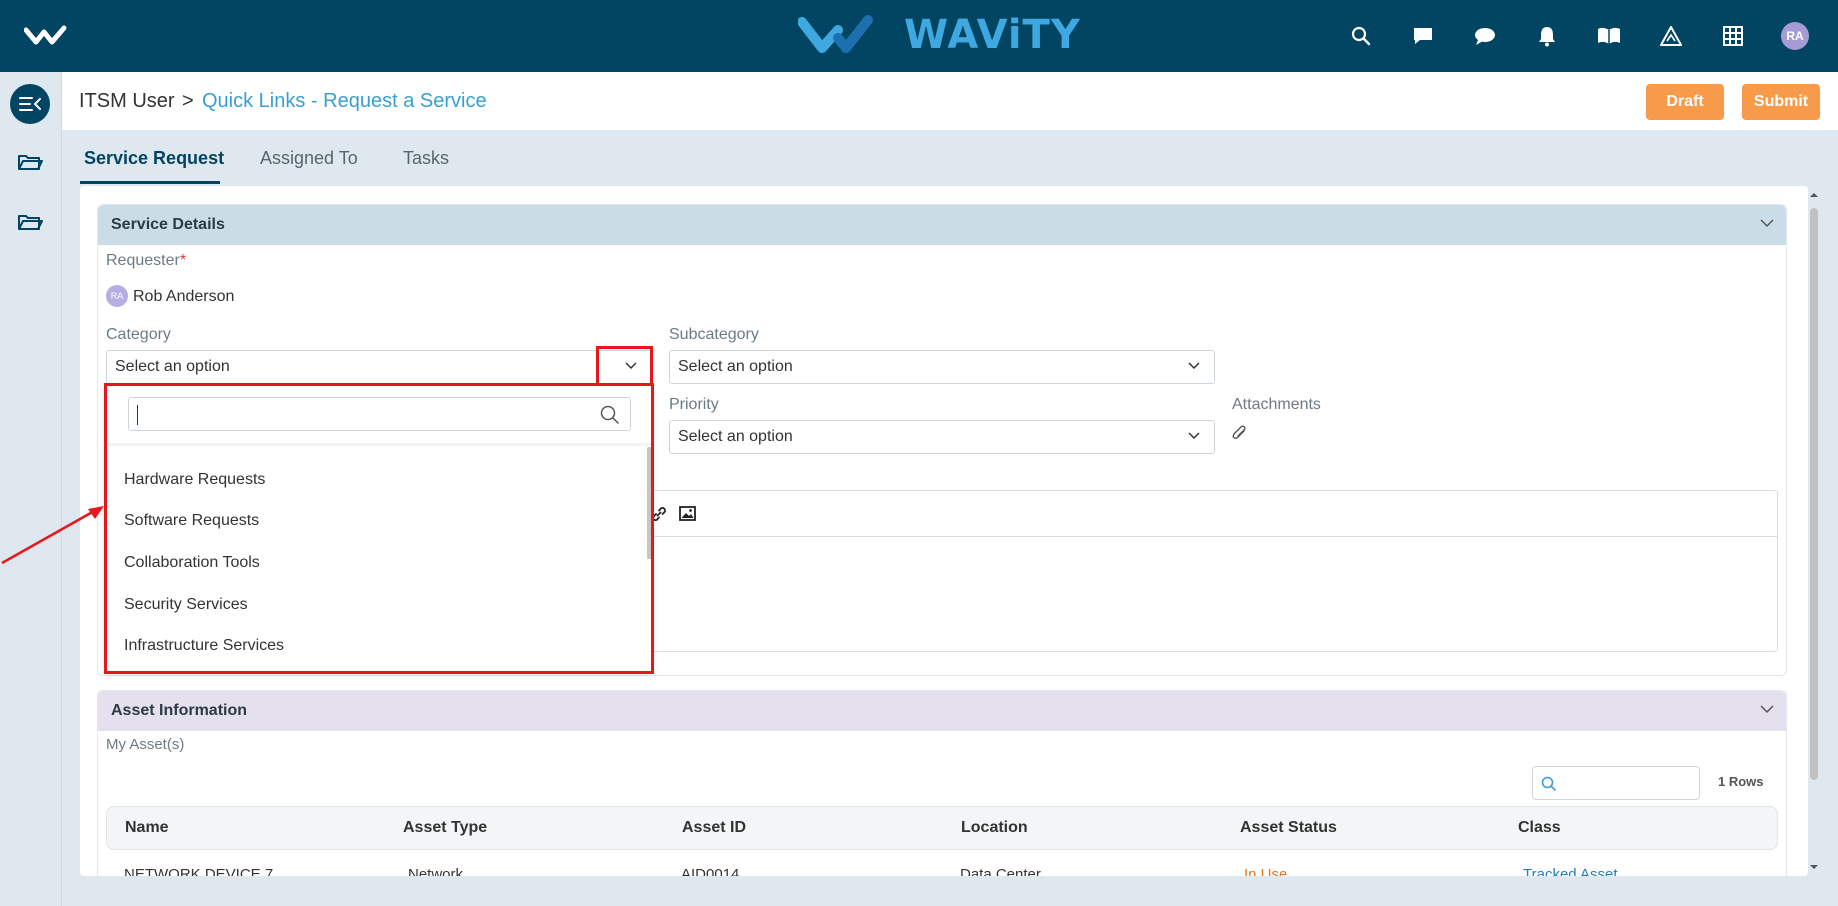 The image size is (1838, 906). What do you see at coordinates (1814, 195) in the screenshot?
I see `scroll-up-icon` at bounding box center [1814, 195].